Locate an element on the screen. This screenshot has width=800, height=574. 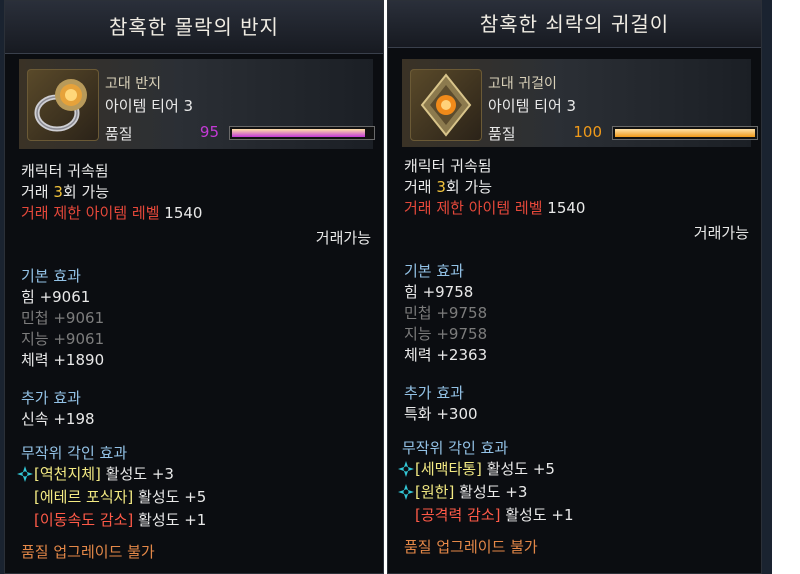
engraving-row: [공격력 감소] 활성도 +1 is located at coordinates (494, 515).